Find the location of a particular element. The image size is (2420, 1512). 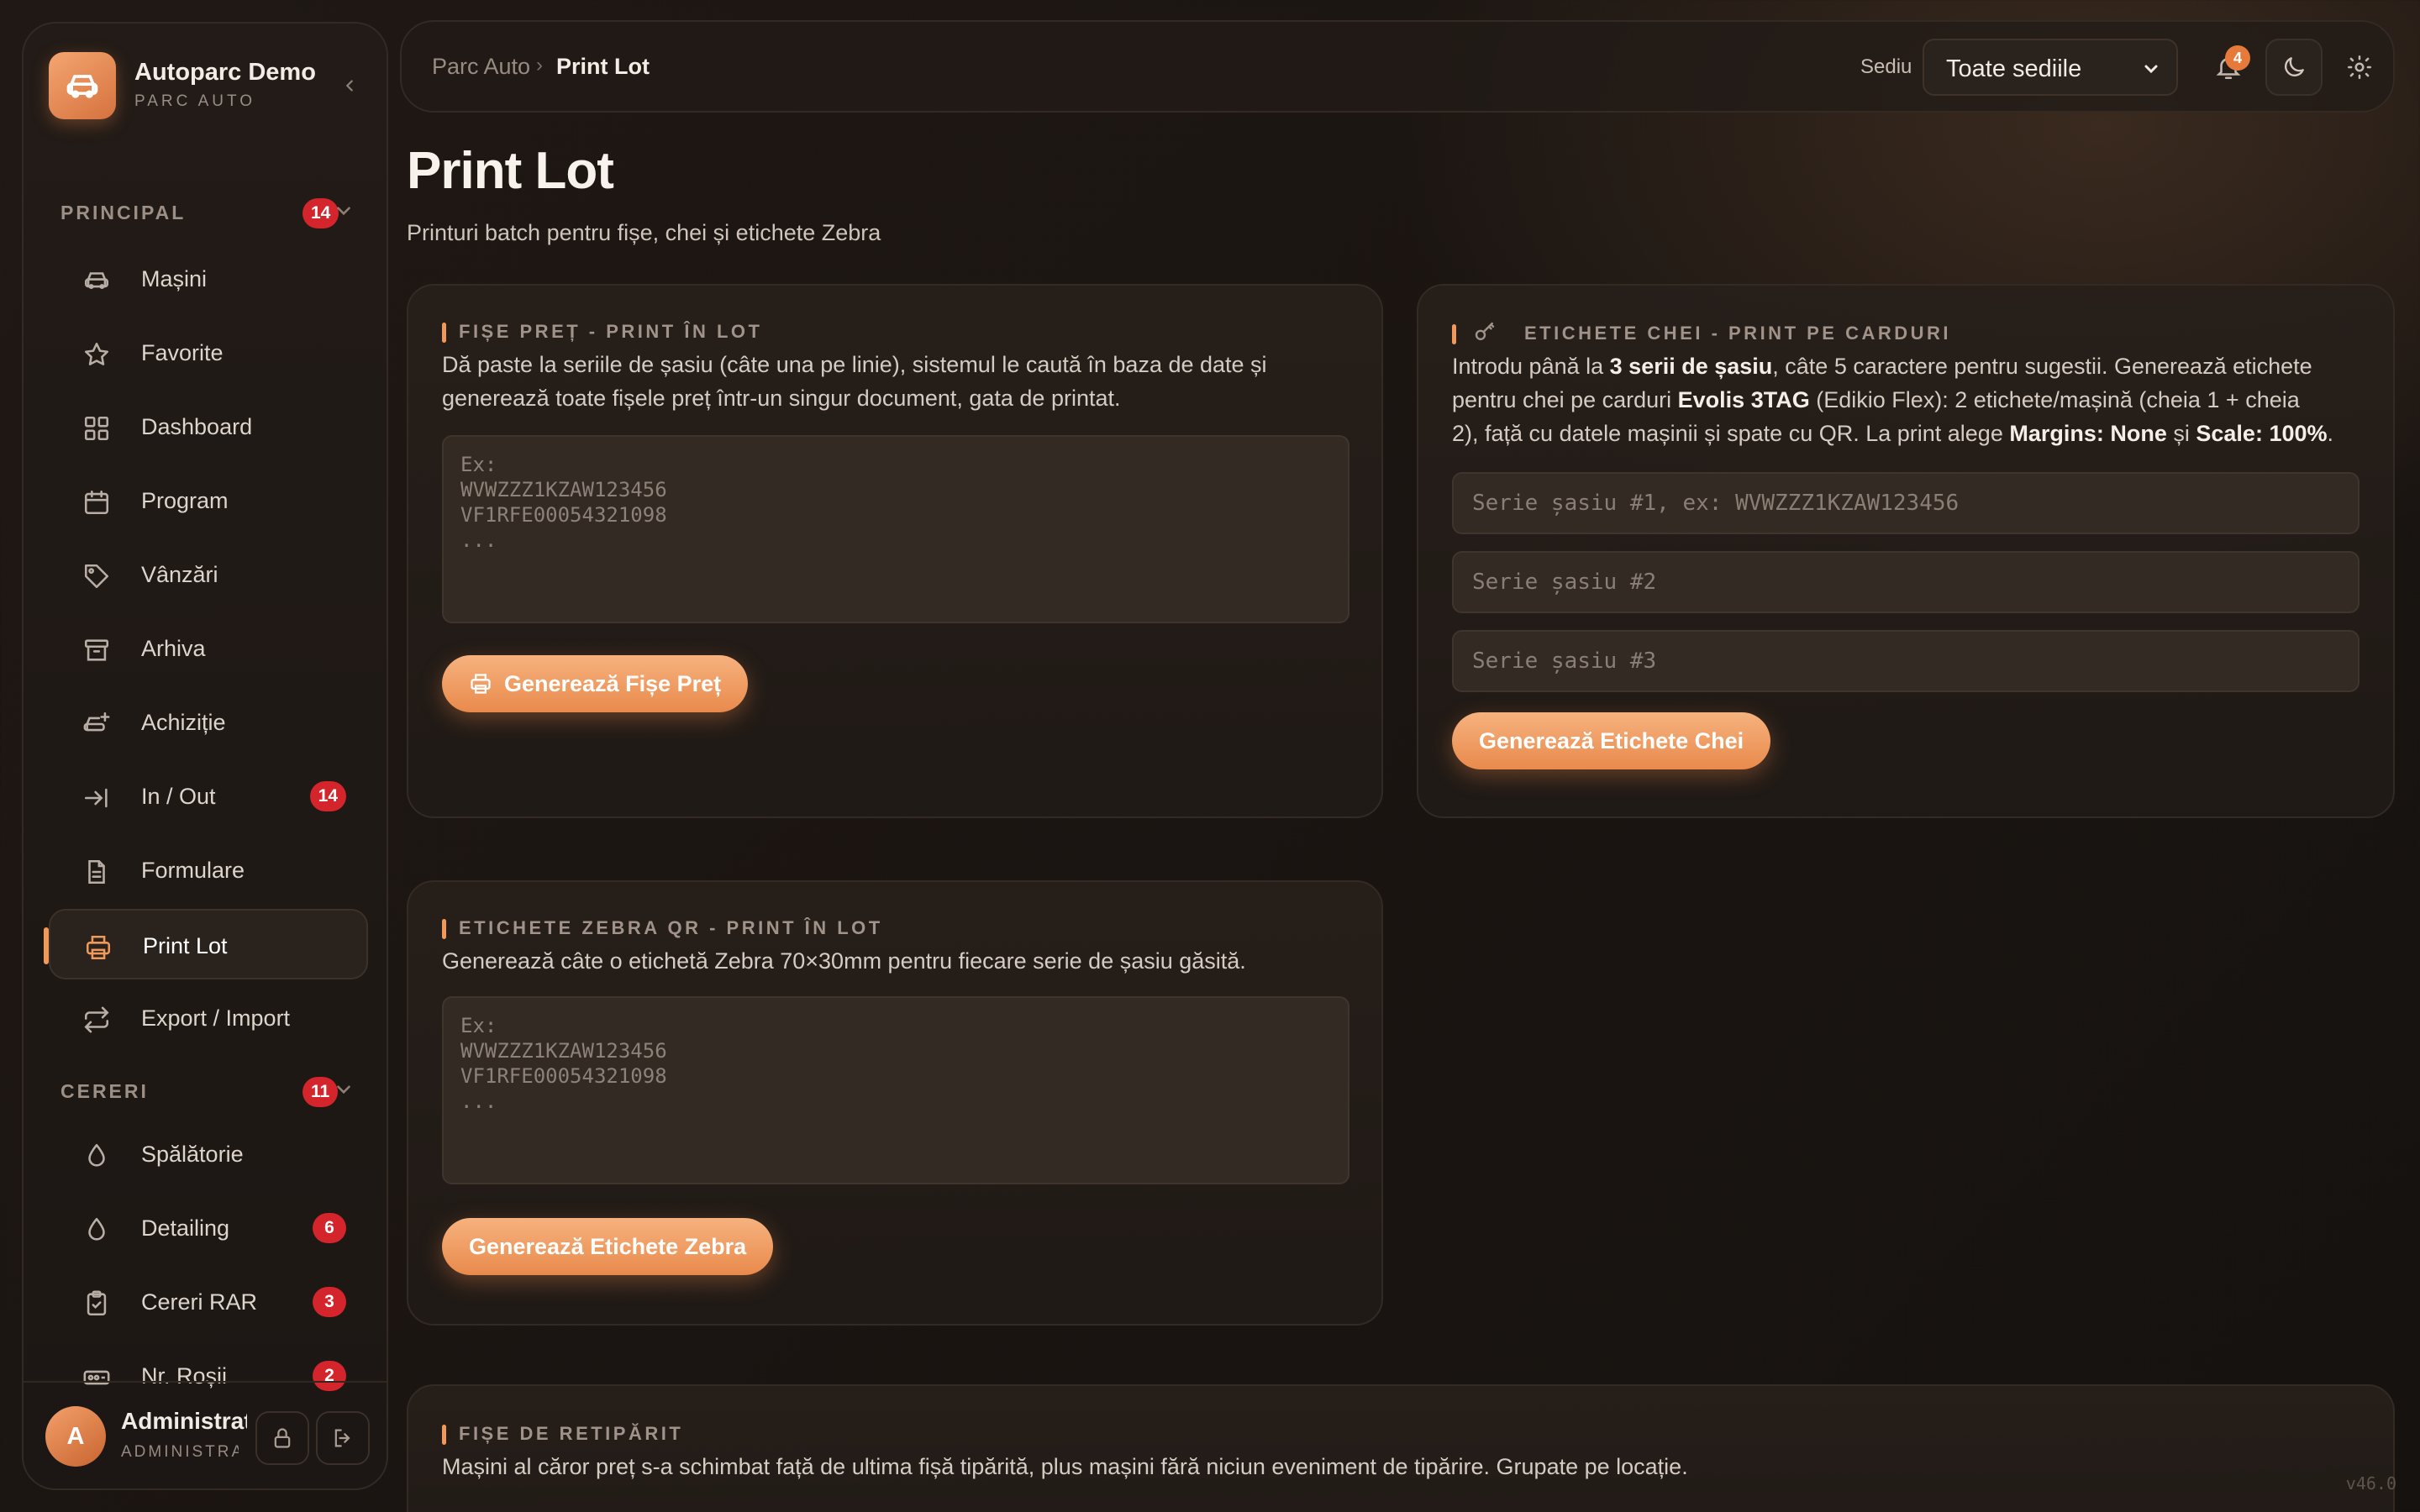

genereaza-etichete-zebra-button: Generează Etichete Zebra is located at coordinates (608, 1246).